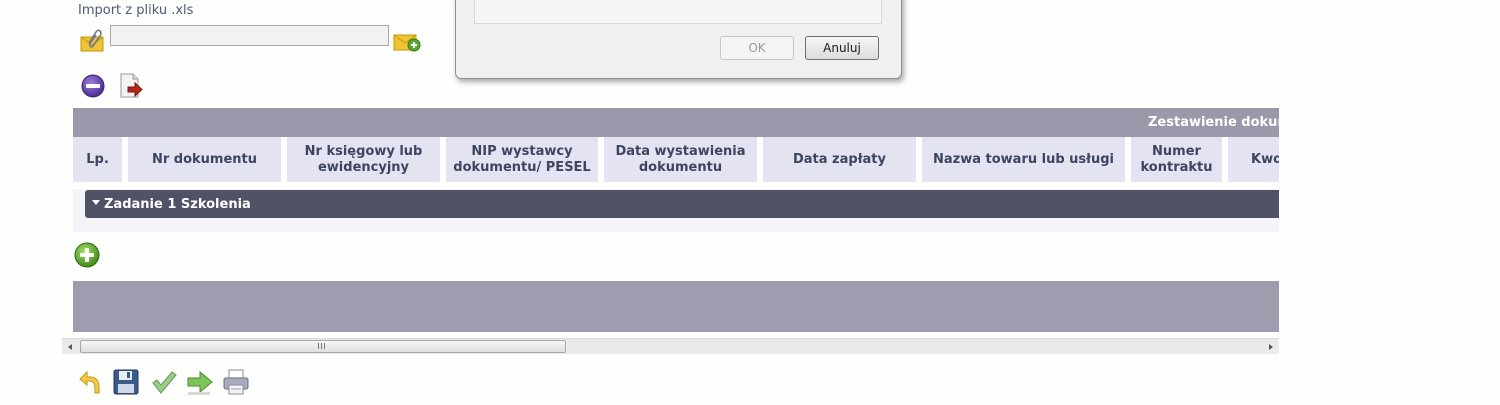 The image size is (1500, 405). What do you see at coordinates (522, 159) in the screenshot?
I see `column-header-issuer-nip: NIP wystawcy dokumentu/ PESEL` at bounding box center [522, 159].